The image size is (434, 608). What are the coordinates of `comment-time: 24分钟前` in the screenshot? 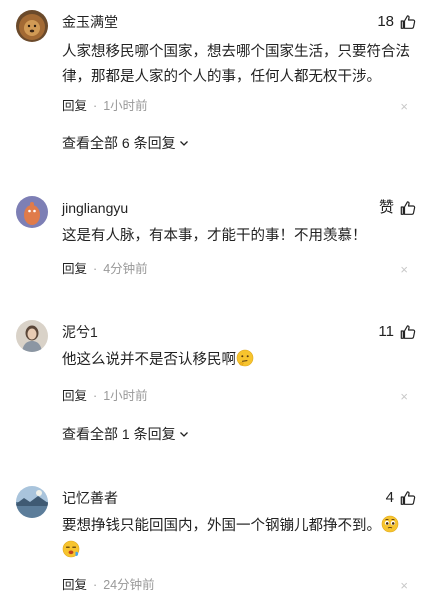 It's located at (129, 585).